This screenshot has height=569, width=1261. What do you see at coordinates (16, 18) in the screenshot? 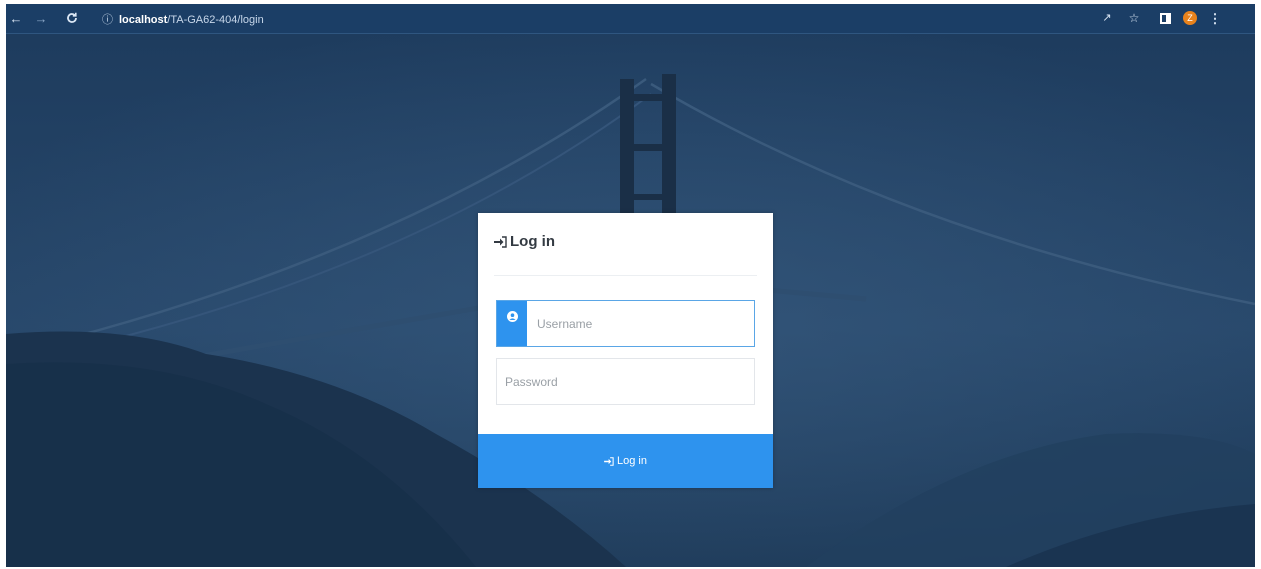
I see `back-icon: ←` at bounding box center [16, 18].